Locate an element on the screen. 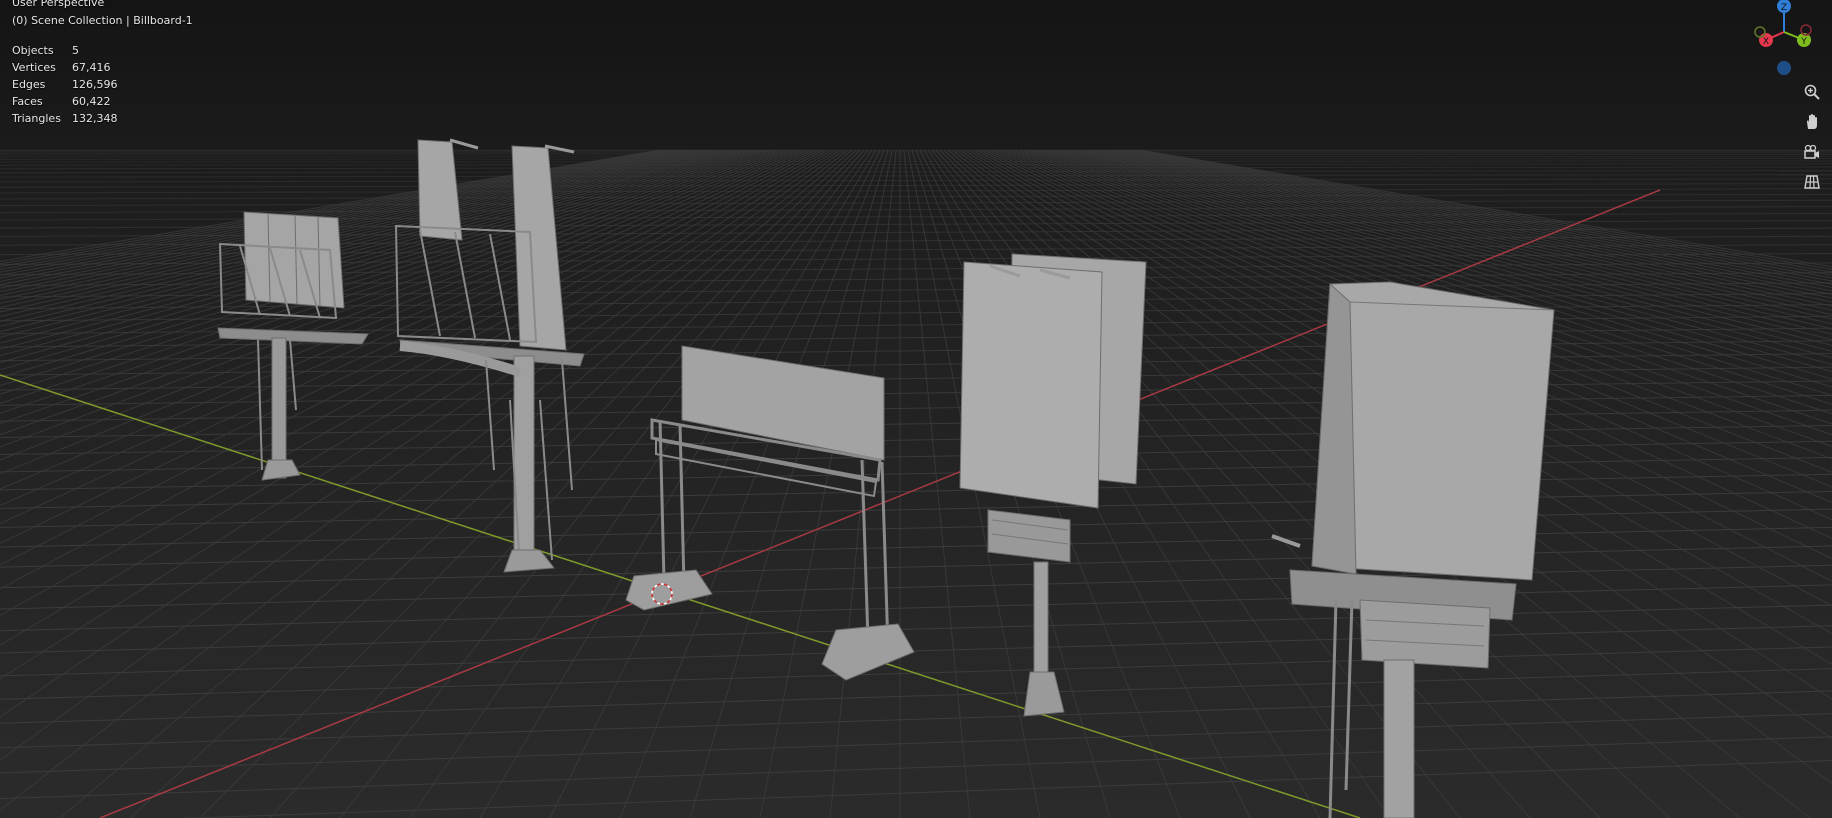 The height and width of the screenshot is (818, 1832). stat-row-edges: Edges 126,596 is located at coordinates (65, 84).